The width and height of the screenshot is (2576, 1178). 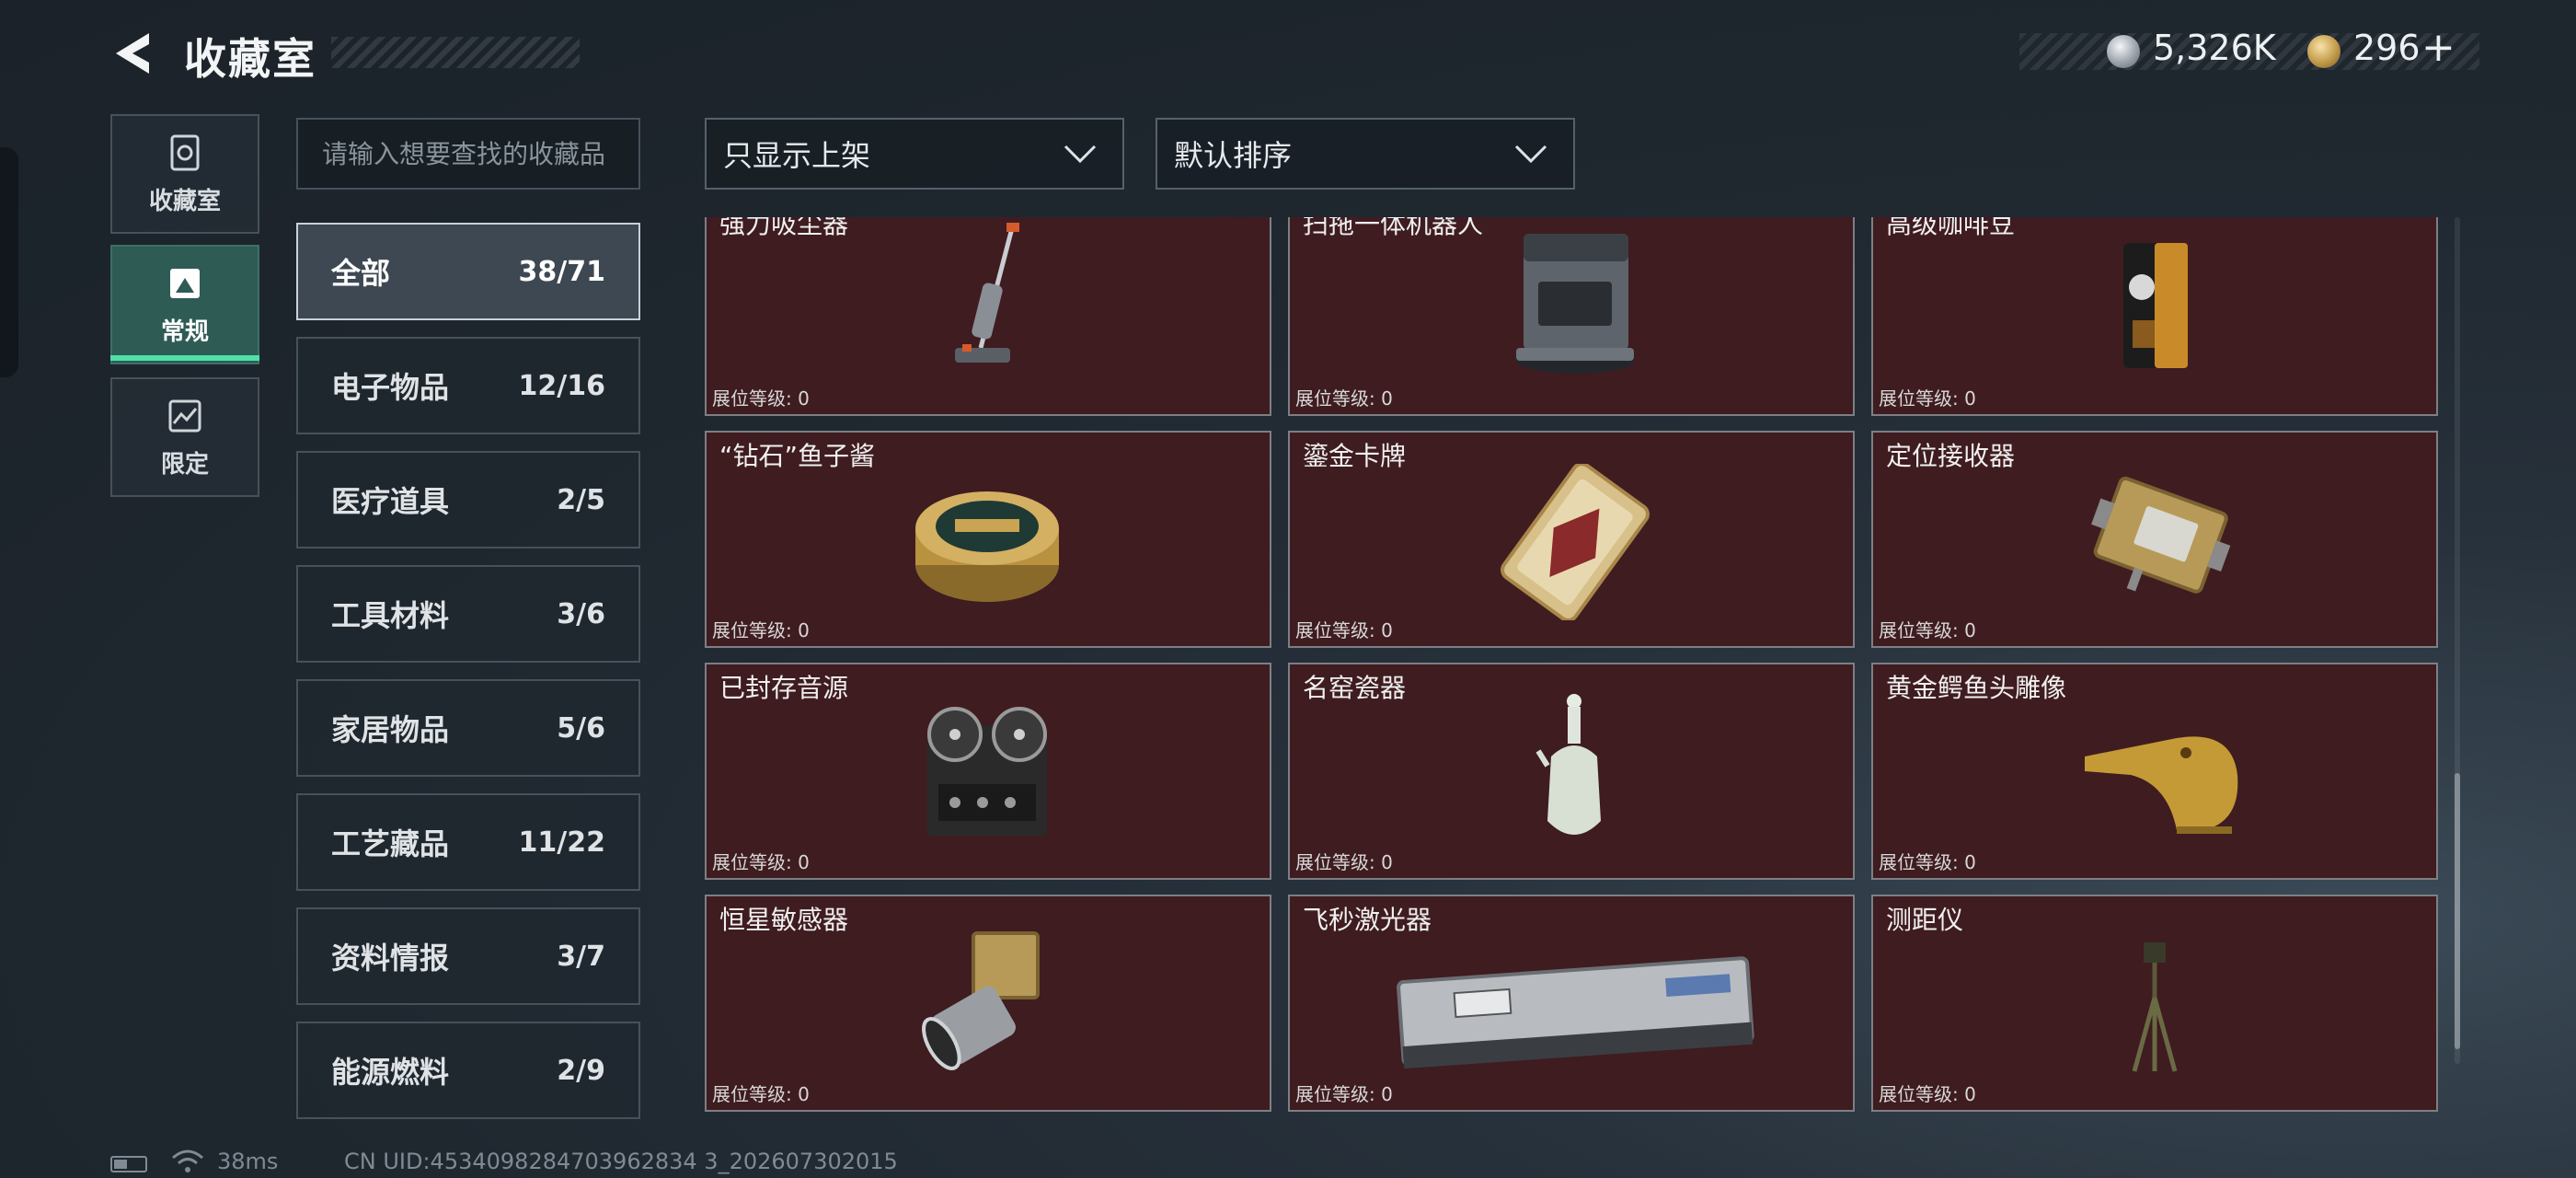 What do you see at coordinates (248, 1161) in the screenshot?
I see `ping-value: 38ms` at bounding box center [248, 1161].